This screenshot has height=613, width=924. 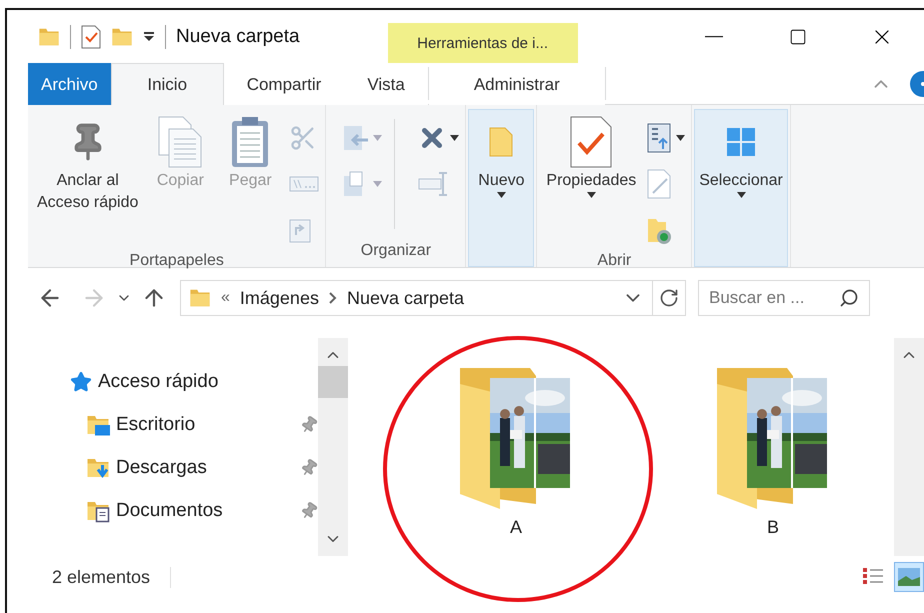 I want to click on sidebar-item: Documentos, so click(x=205, y=511).